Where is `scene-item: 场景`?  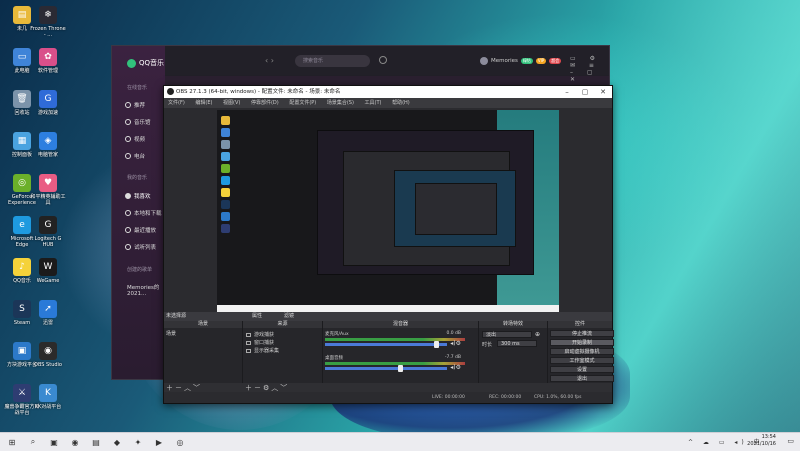 scene-item: 场景 is located at coordinates (171, 333).